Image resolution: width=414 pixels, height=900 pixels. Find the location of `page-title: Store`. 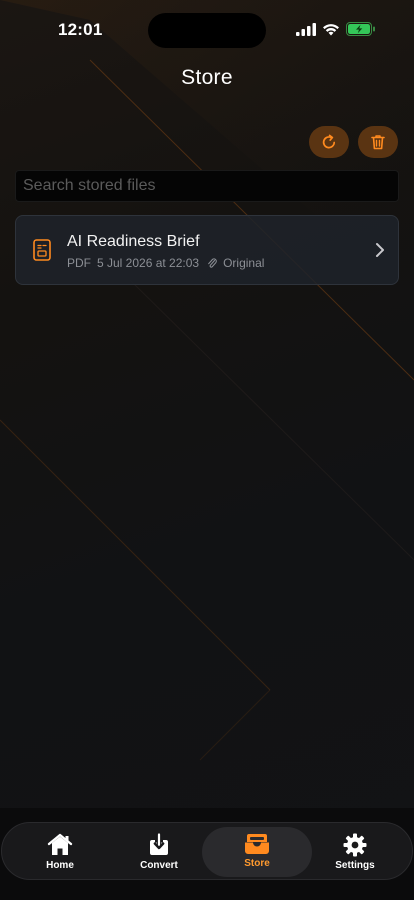

page-title: Store is located at coordinates (207, 77).